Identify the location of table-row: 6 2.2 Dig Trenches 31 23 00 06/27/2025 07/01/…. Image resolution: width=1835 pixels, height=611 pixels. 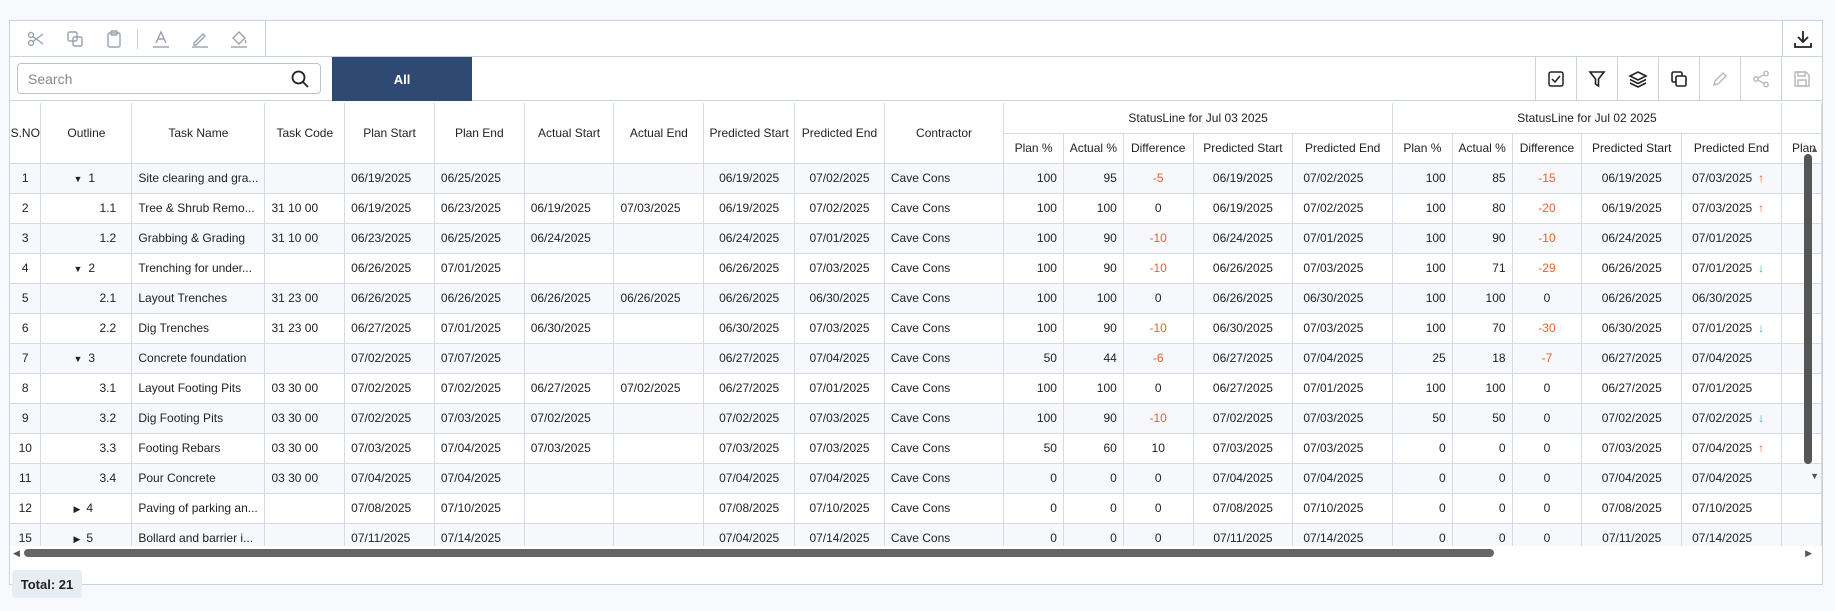
(916, 328).